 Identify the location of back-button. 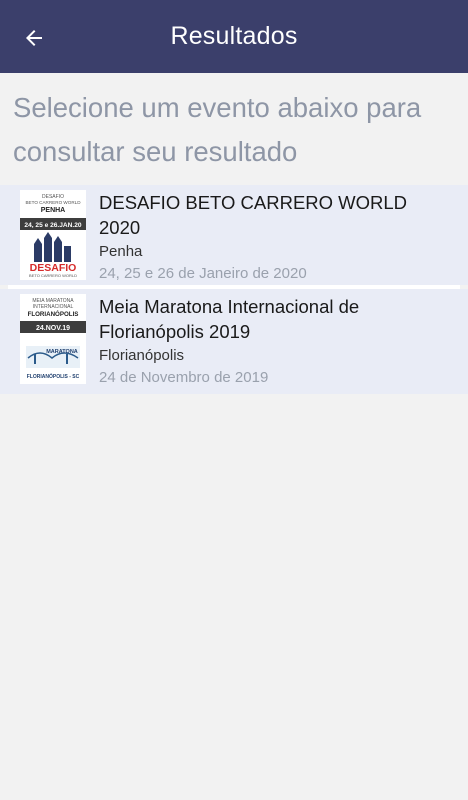
(34, 38).